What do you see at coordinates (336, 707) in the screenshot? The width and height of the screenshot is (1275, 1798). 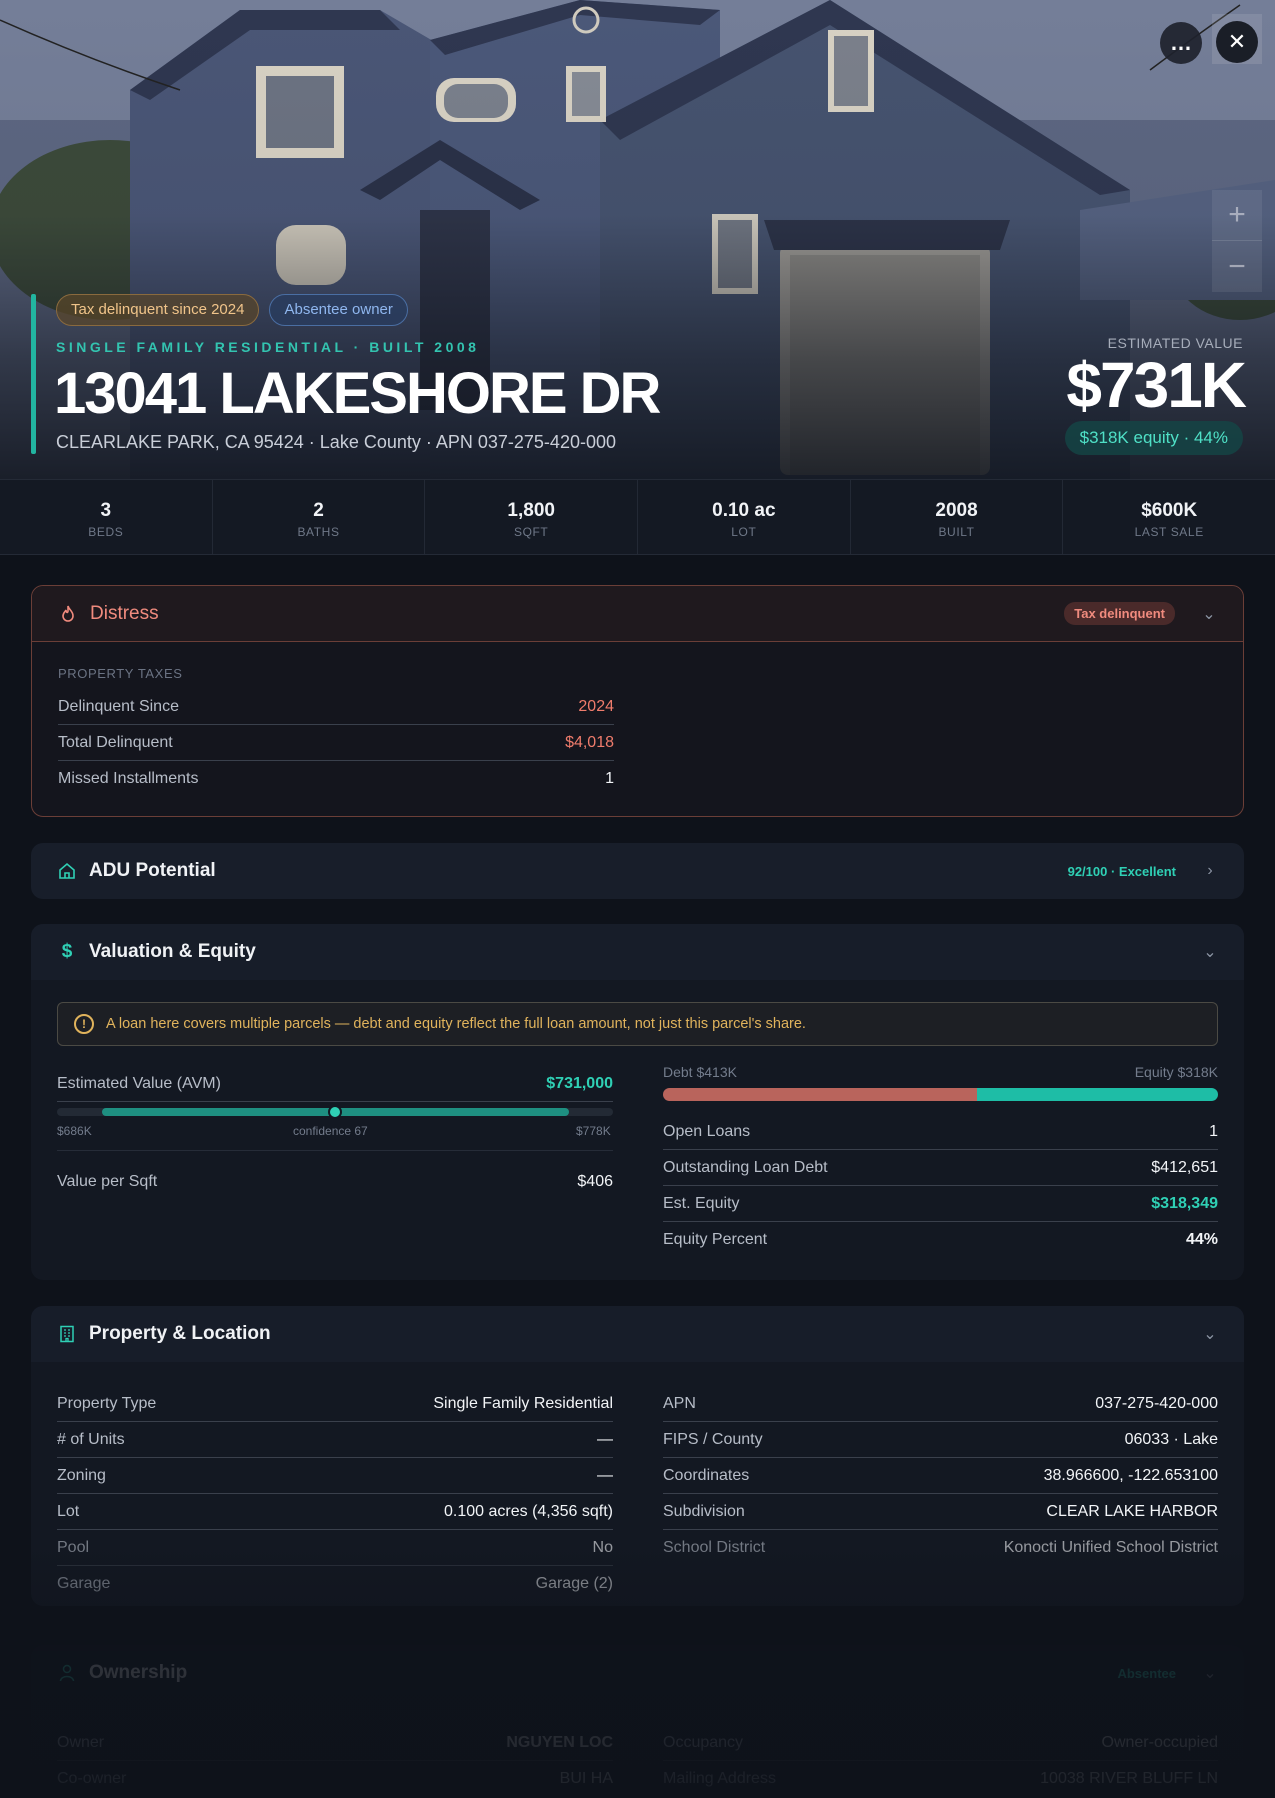 I see `delinquent-since-row: Delinquent Since 2024` at bounding box center [336, 707].